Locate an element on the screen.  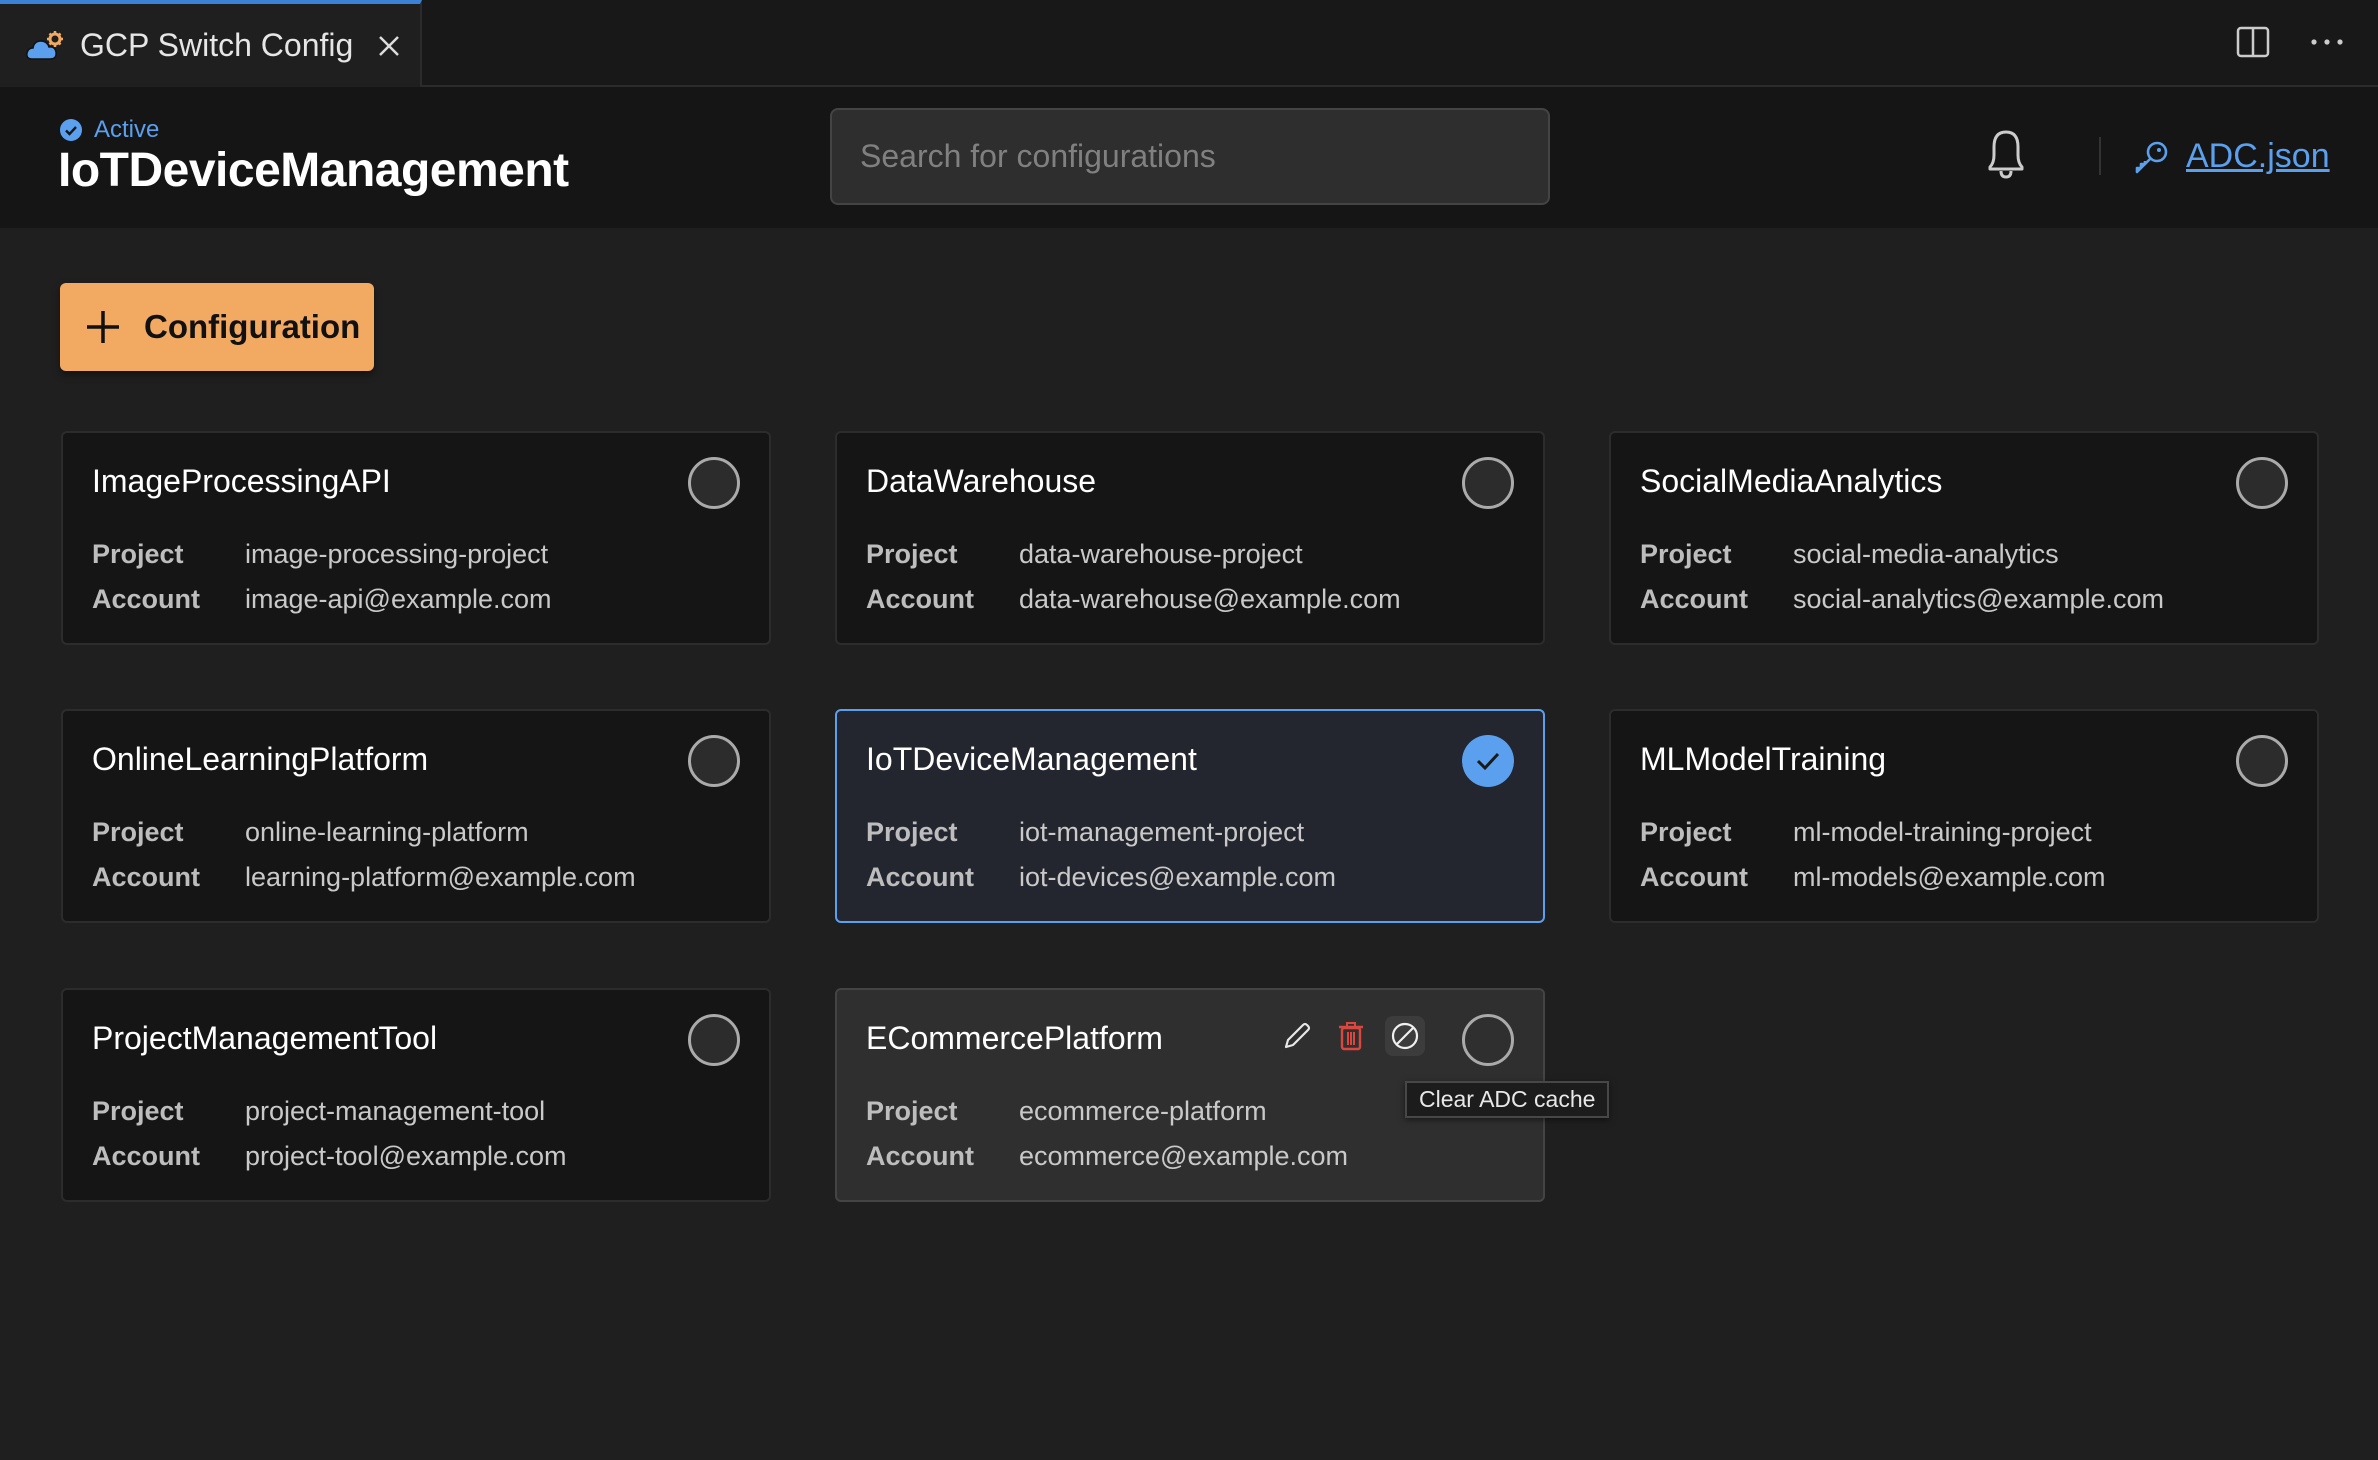
cloud-gear-icon is located at coordinates (44, 45).